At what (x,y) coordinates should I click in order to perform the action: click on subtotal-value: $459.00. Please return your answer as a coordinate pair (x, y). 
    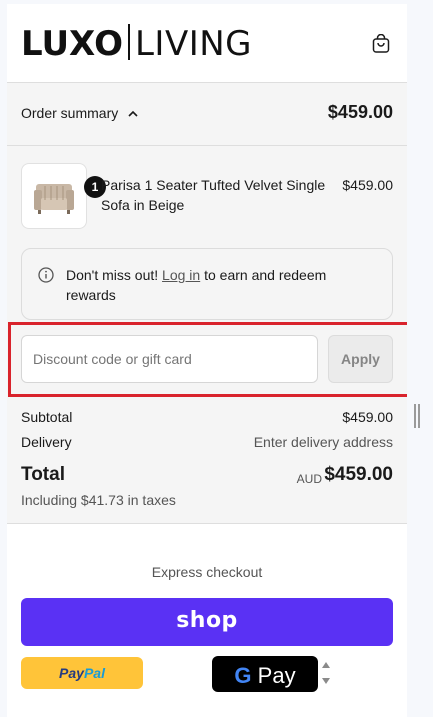
    Looking at the image, I should click on (367, 417).